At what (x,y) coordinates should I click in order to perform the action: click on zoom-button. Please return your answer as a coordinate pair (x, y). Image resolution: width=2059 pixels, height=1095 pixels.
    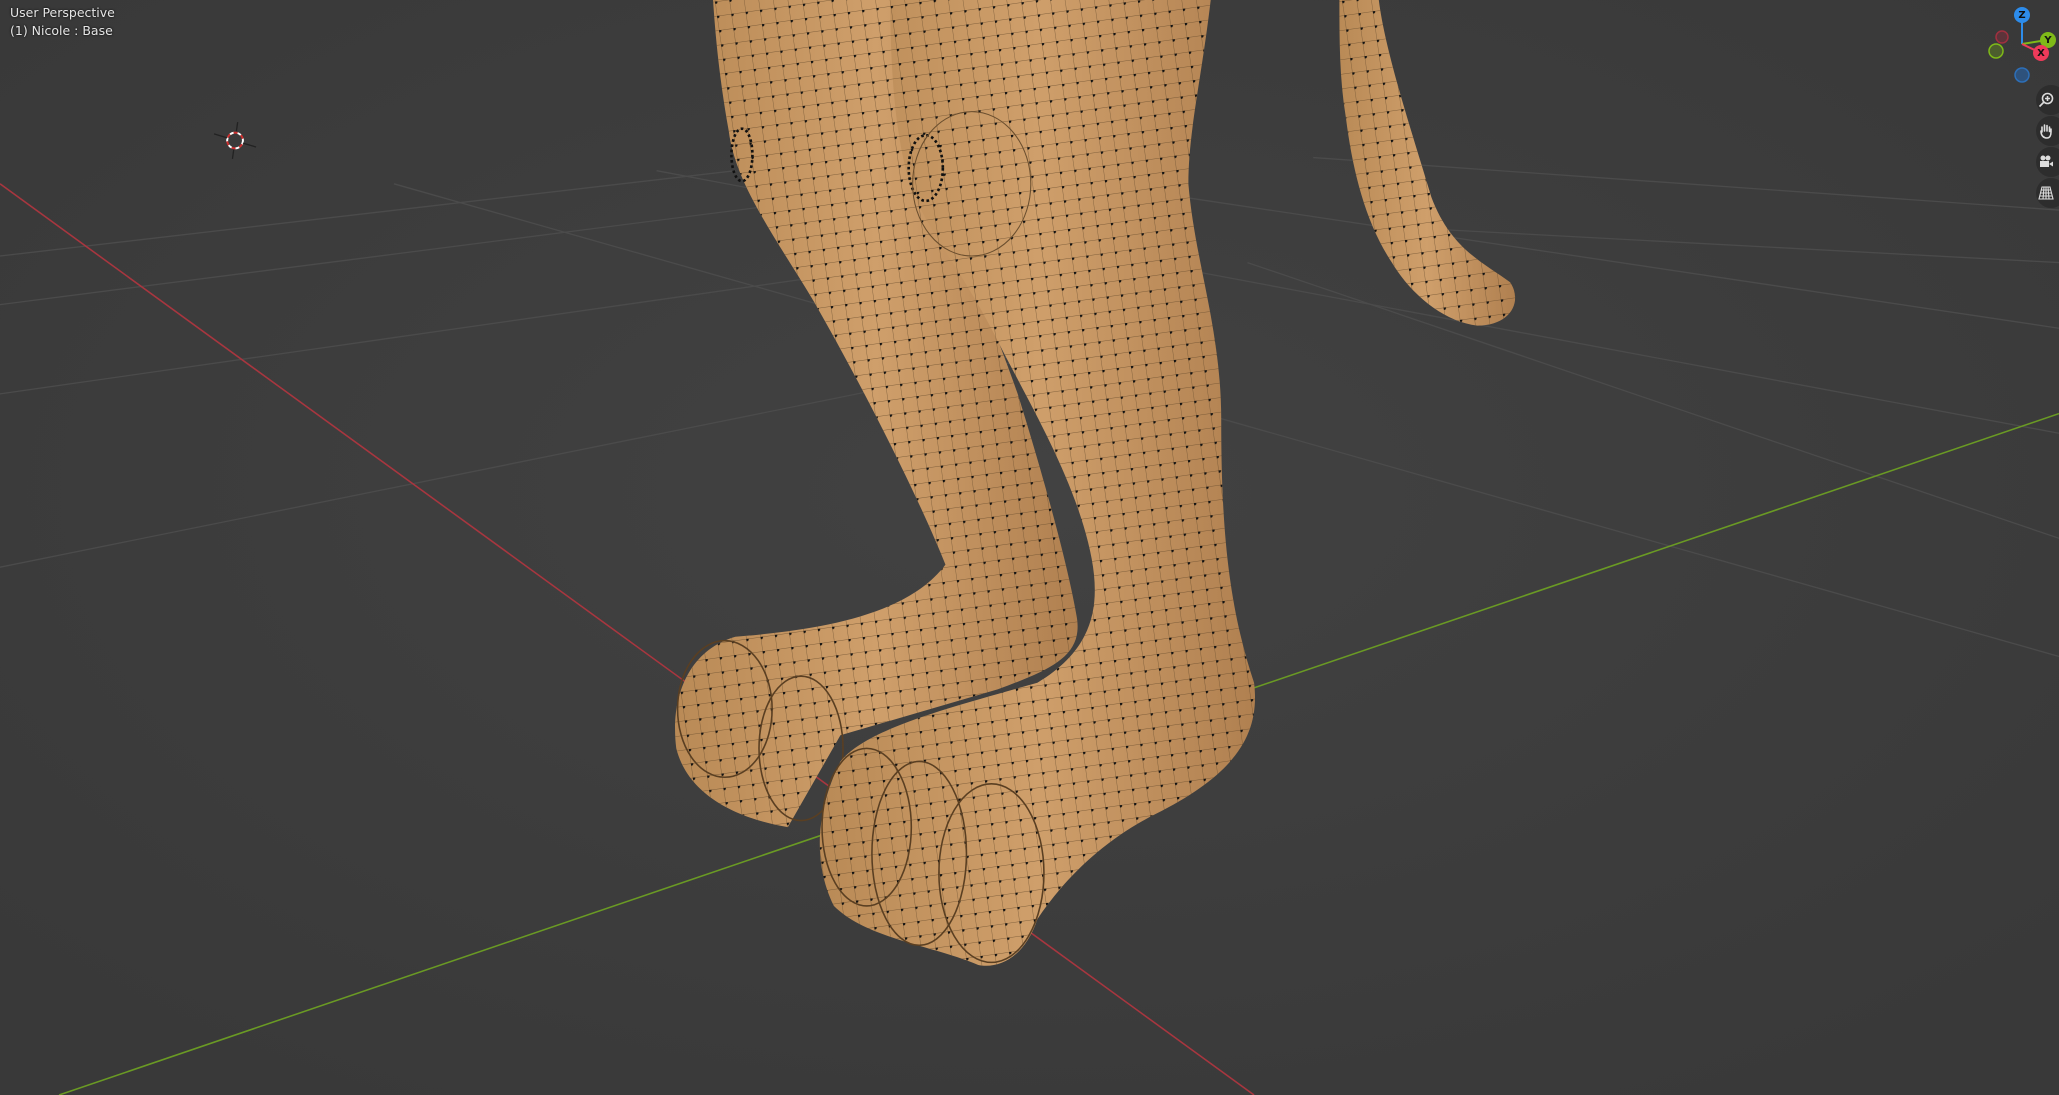
    Looking at the image, I should click on (2047, 100).